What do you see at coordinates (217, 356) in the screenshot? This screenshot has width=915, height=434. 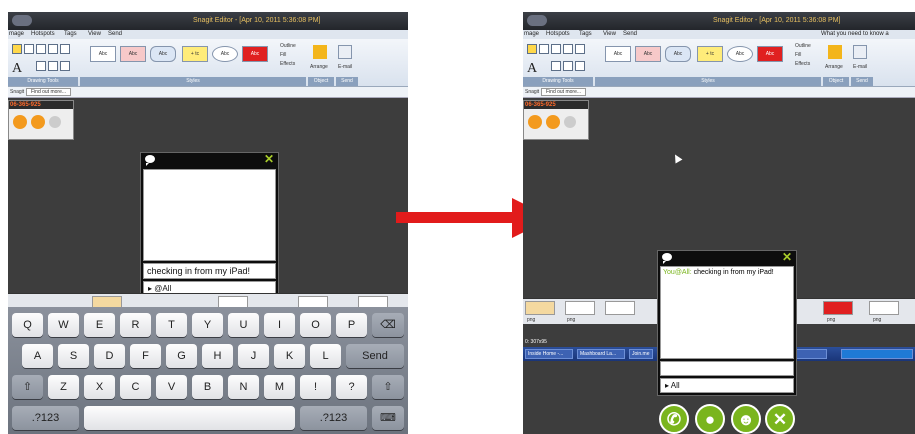 I see `key-h: H` at bounding box center [217, 356].